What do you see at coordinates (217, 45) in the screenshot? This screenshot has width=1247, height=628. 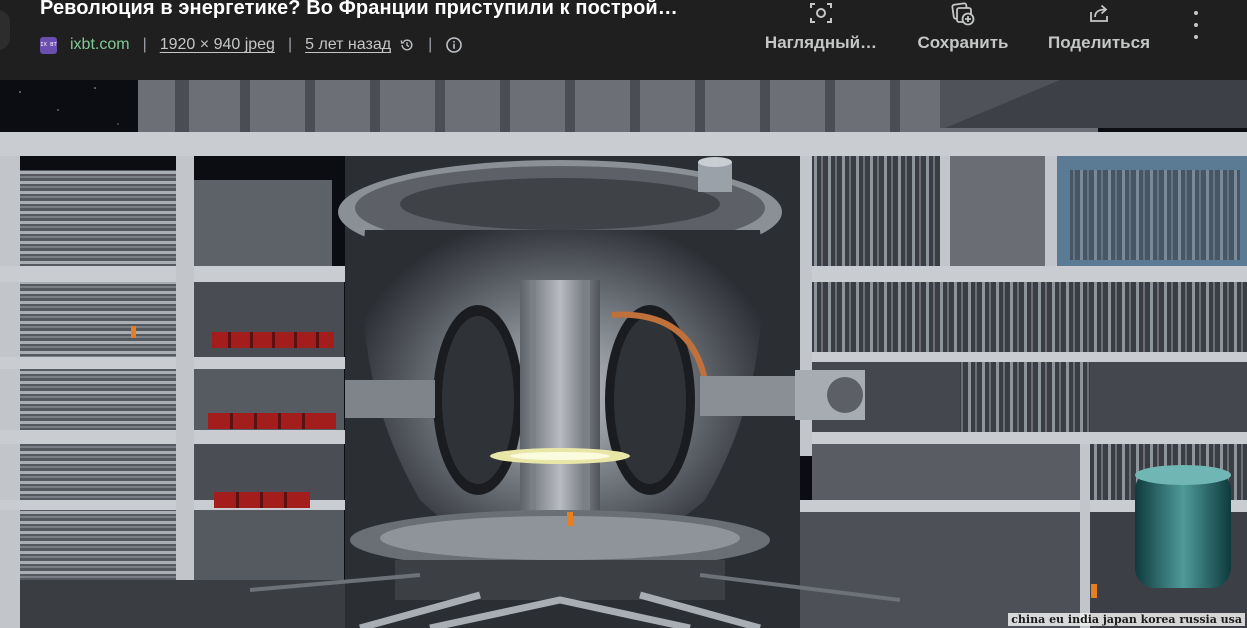 I see `image-dimensions-link: 1920 × 940 jpeg` at bounding box center [217, 45].